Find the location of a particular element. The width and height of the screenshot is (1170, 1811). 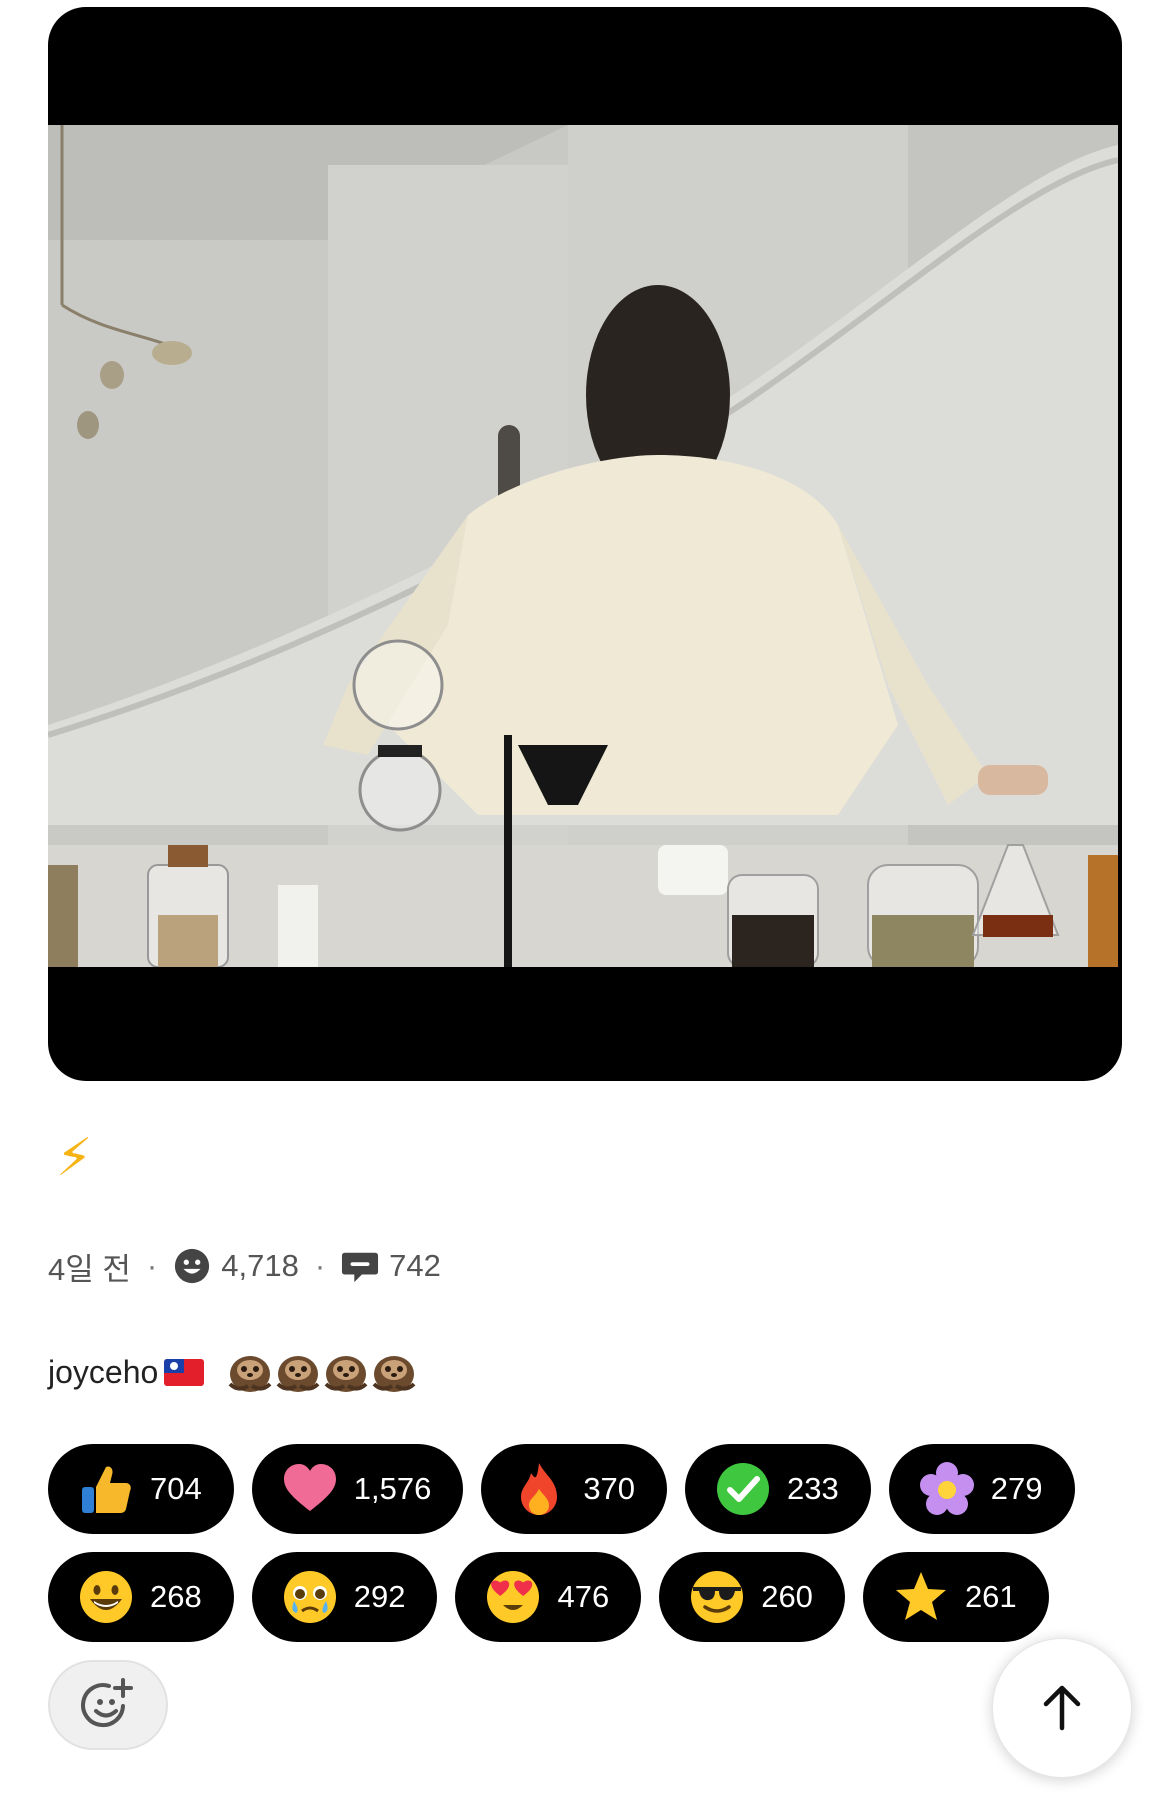

reaction-count: 1,576 is located at coordinates (392, 1488).